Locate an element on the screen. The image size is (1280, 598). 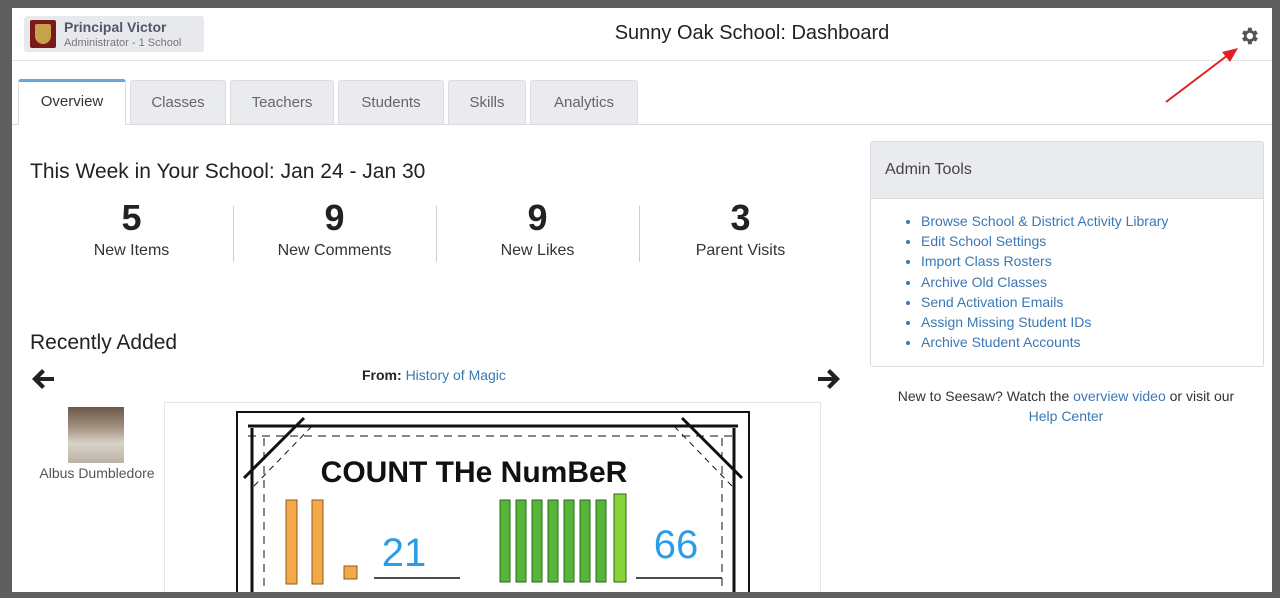
from-class-link: History of Magic is located at coordinates (456, 375).